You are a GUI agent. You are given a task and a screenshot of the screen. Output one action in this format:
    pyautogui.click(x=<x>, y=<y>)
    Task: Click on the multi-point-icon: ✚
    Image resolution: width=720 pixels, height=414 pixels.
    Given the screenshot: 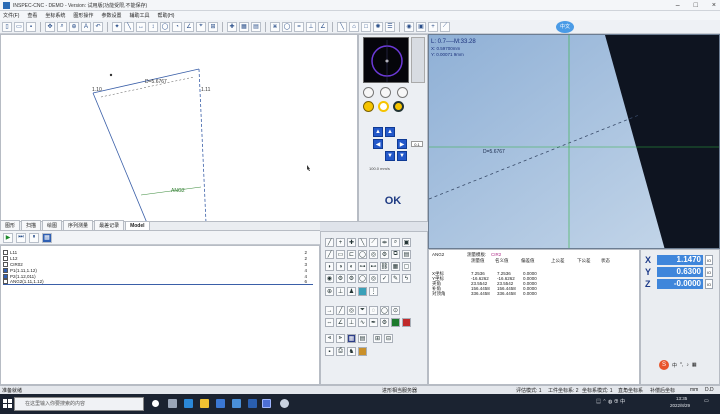 What is the action you would take?
    pyautogui.click(x=351, y=242)
    